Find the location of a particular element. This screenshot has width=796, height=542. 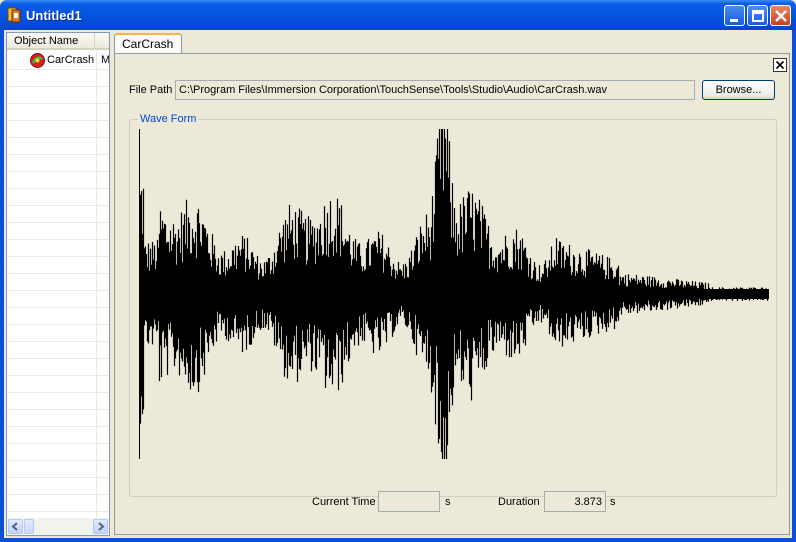

scroll-thumb is located at coordinates (29, 526).